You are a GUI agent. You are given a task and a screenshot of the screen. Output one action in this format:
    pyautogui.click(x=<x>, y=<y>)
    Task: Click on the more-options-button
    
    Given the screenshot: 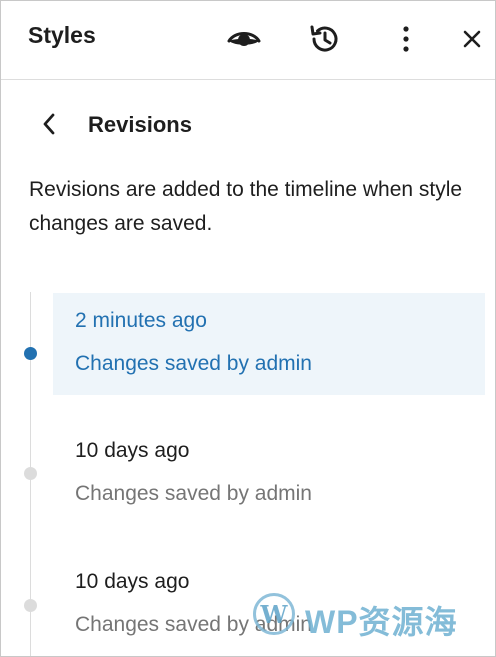 What is the action you would take?
    pyautogui.click(x=406, y=39)
    